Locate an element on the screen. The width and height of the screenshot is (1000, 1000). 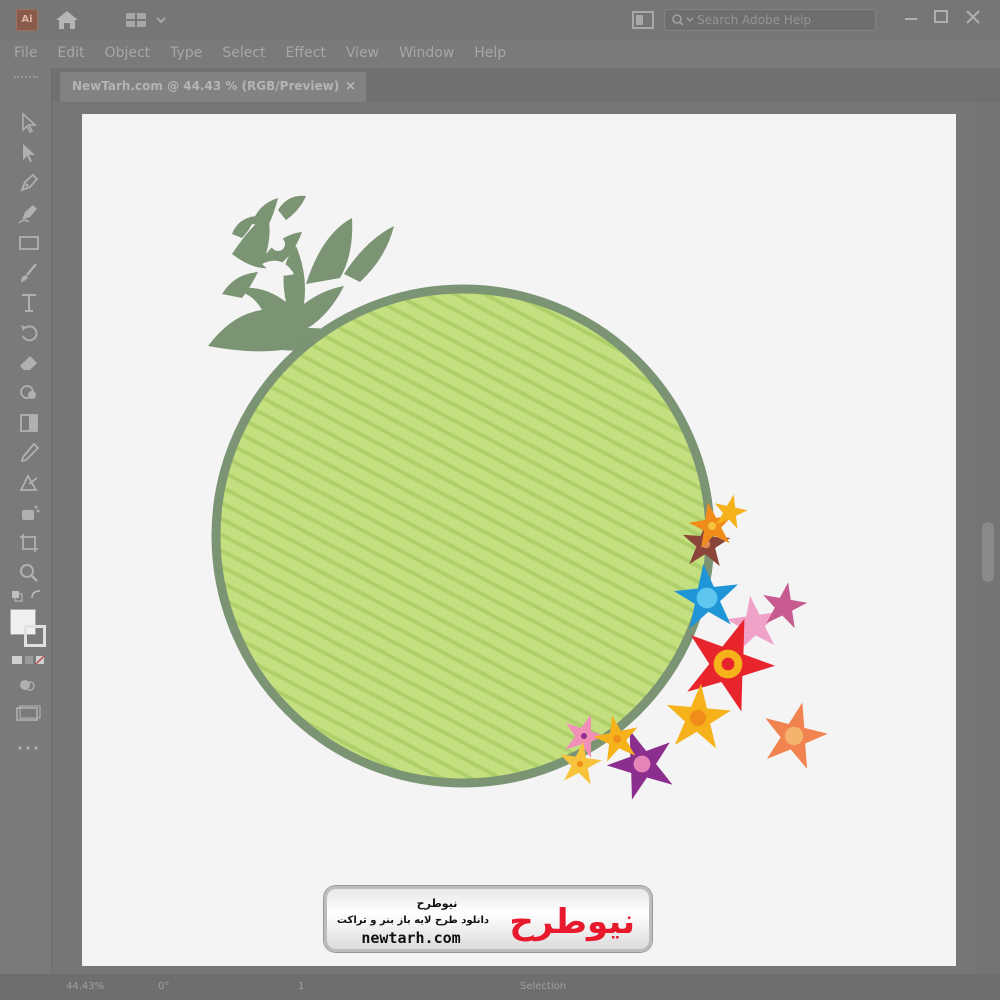
symbol-sprayer-icon is located at coordinates (31, 512).